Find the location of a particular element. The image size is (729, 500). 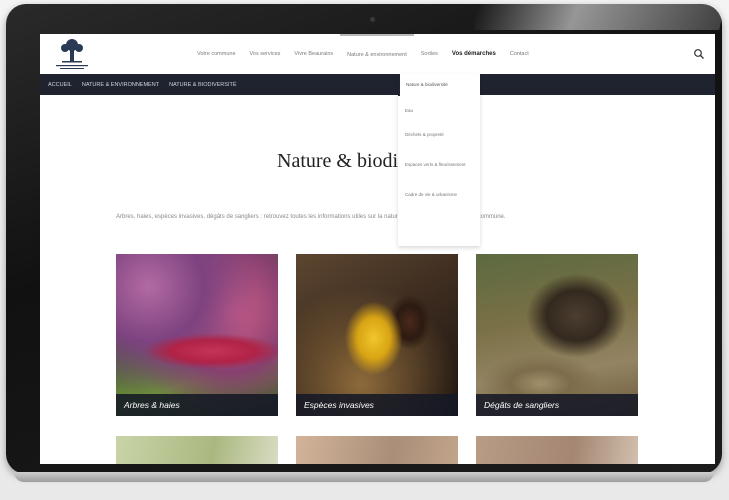

nav-contact: Contact is located at coordinates (519, 54).